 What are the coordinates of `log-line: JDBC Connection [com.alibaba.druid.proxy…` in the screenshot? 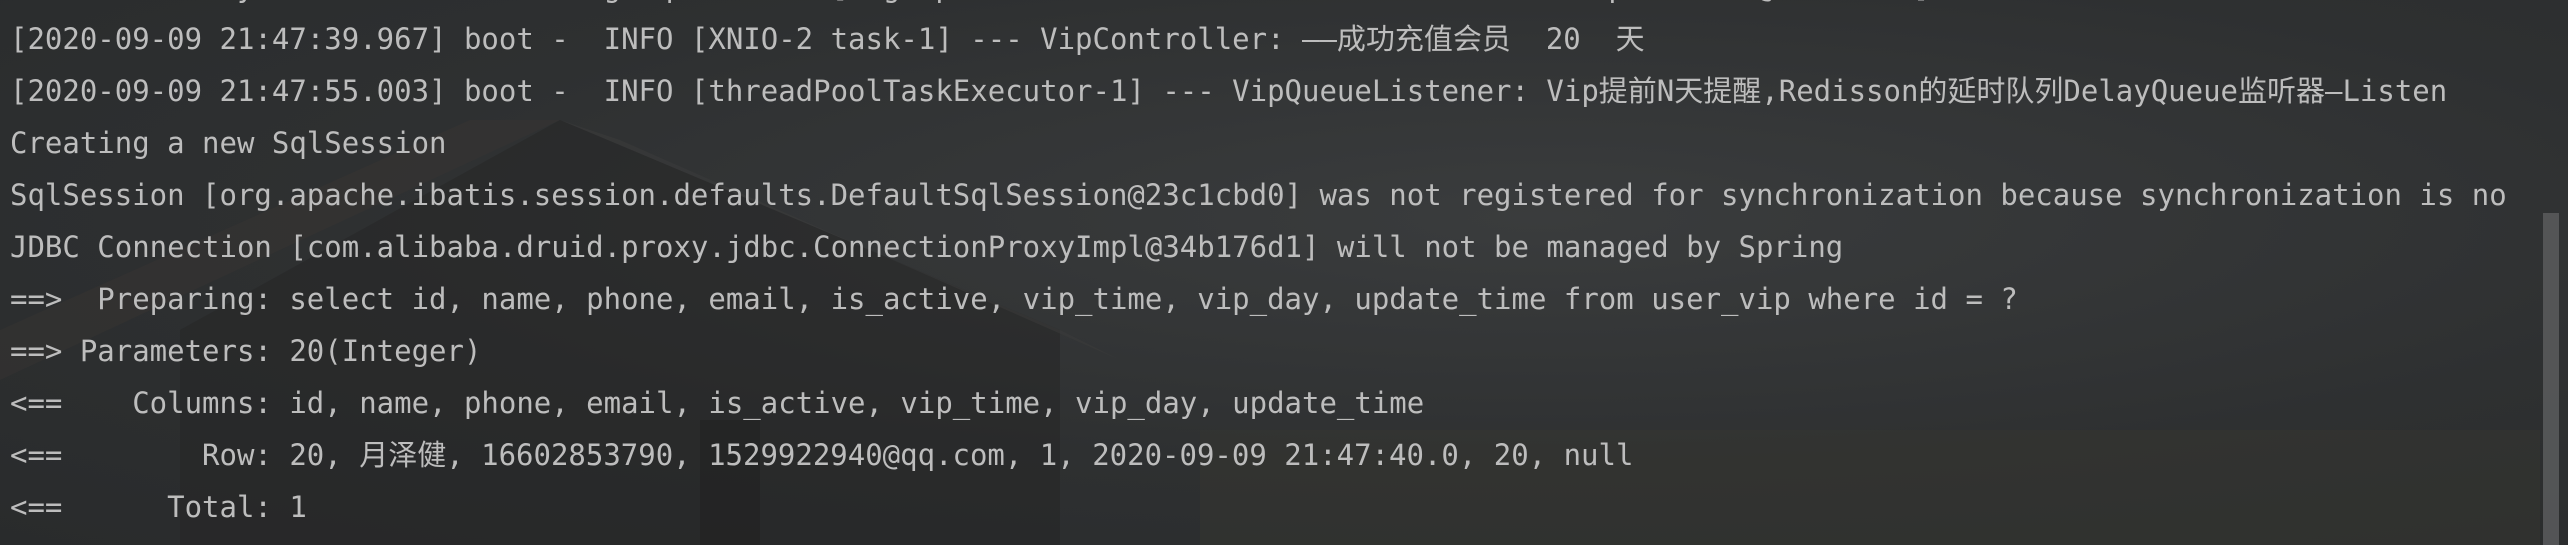 It's located at (927, 247).